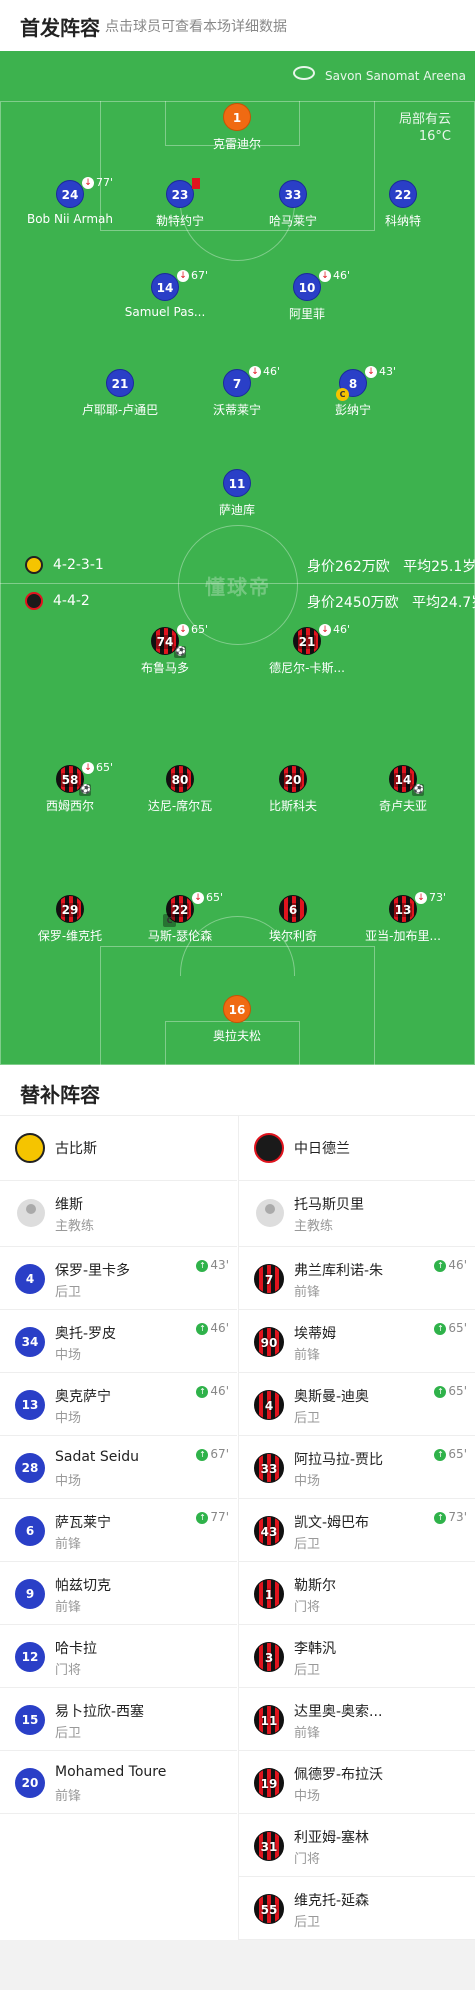 The width and height of the screenshot is (475, 1990). I want to click on sub-player-row: 9 帕兹切克 前锋, so click(118, 1593).